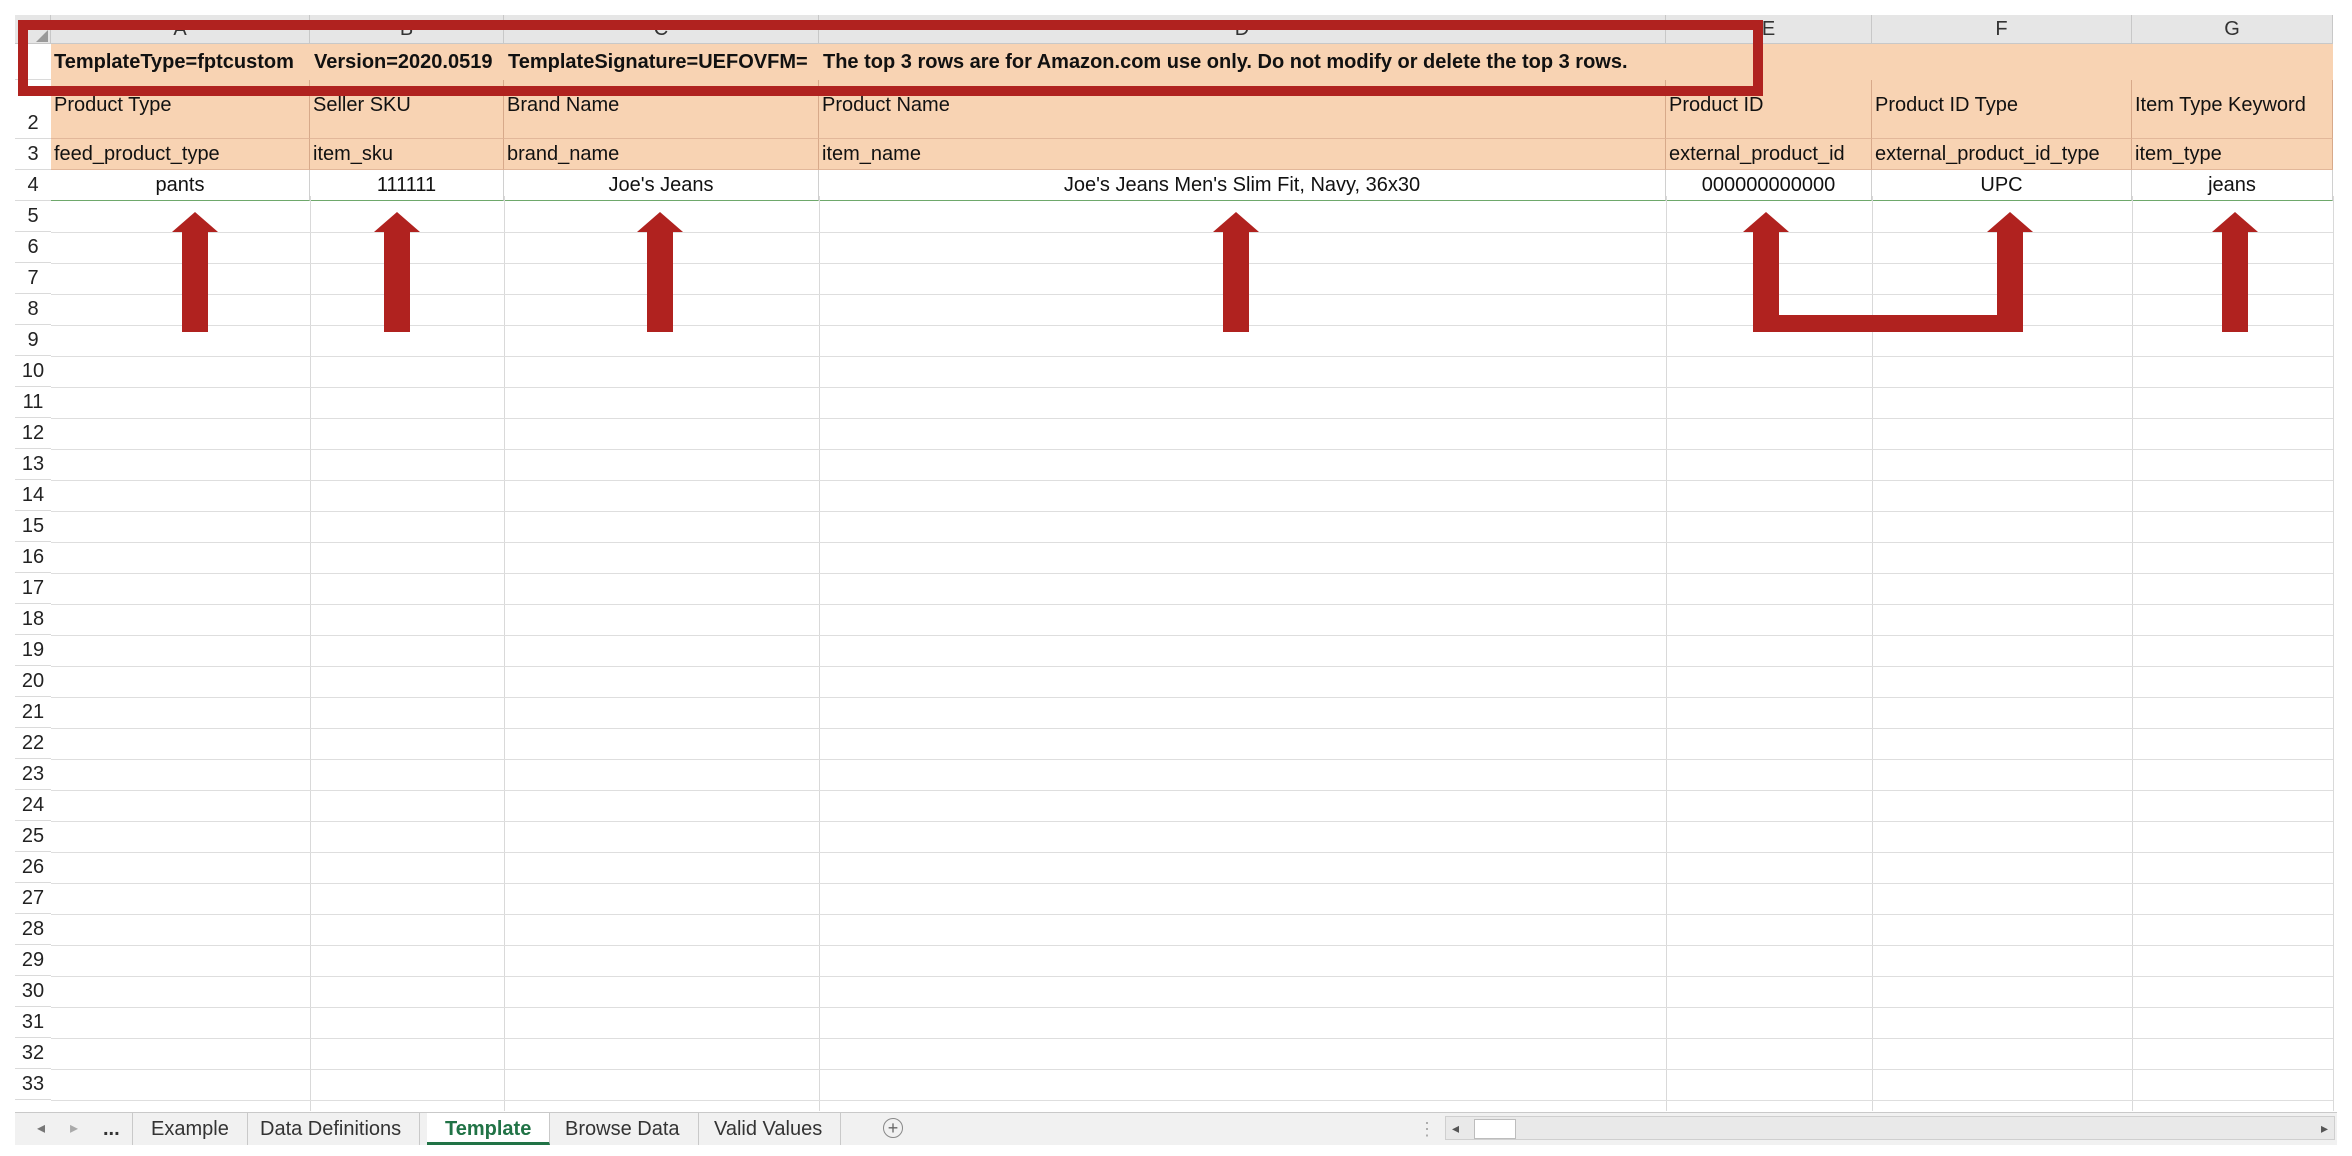  What do you see at coordinates (2002, 154) in the screenshot?
I see `cell-f3: external_product_id_type` at bounding box center [2002, 154].